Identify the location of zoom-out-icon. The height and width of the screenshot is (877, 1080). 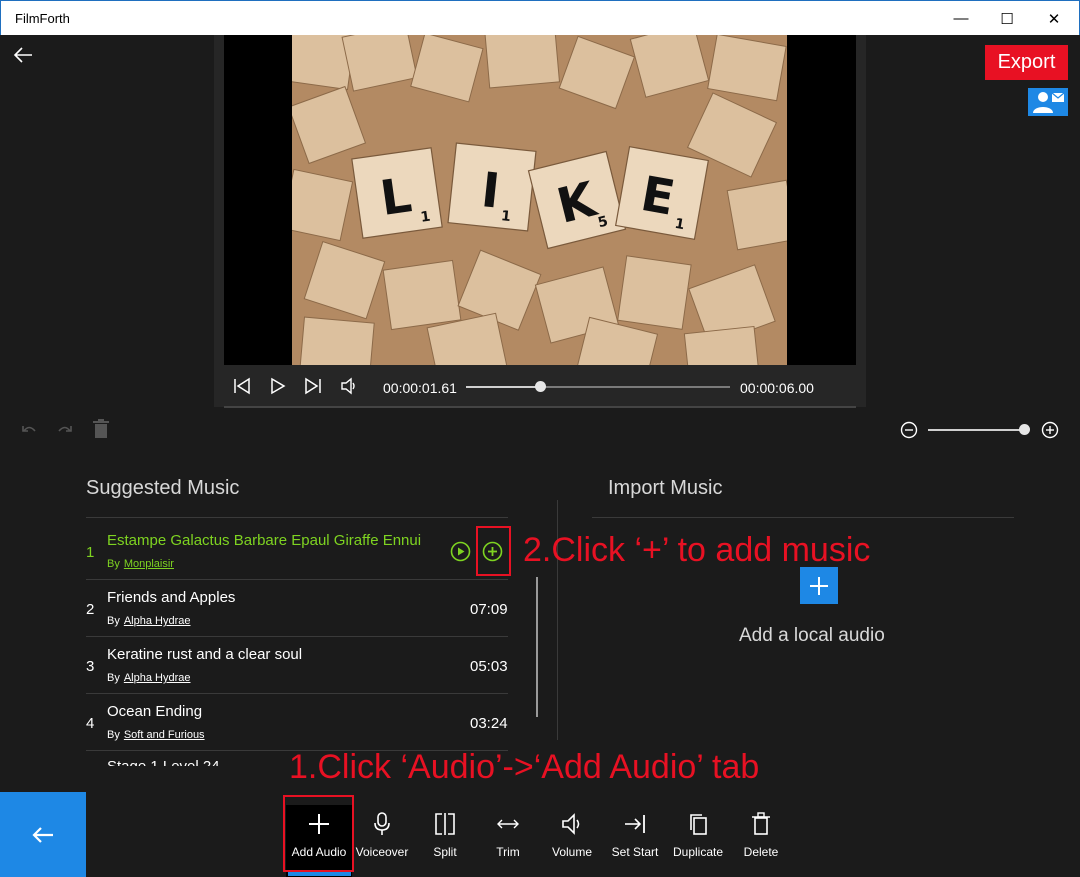
(909, 430).